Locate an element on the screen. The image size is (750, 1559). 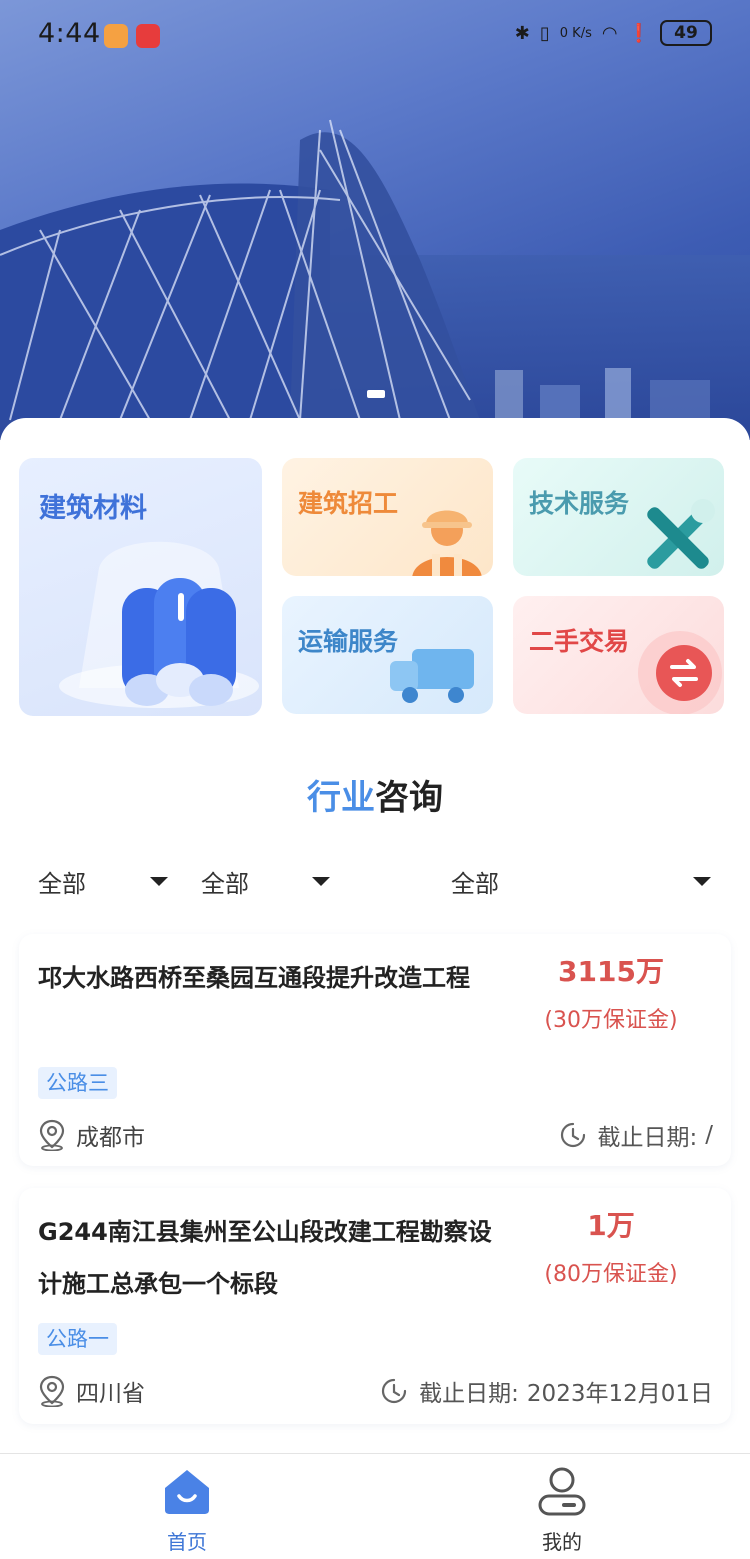
item-deadline: 截止日期: / is located at coordinates (635, 1135).